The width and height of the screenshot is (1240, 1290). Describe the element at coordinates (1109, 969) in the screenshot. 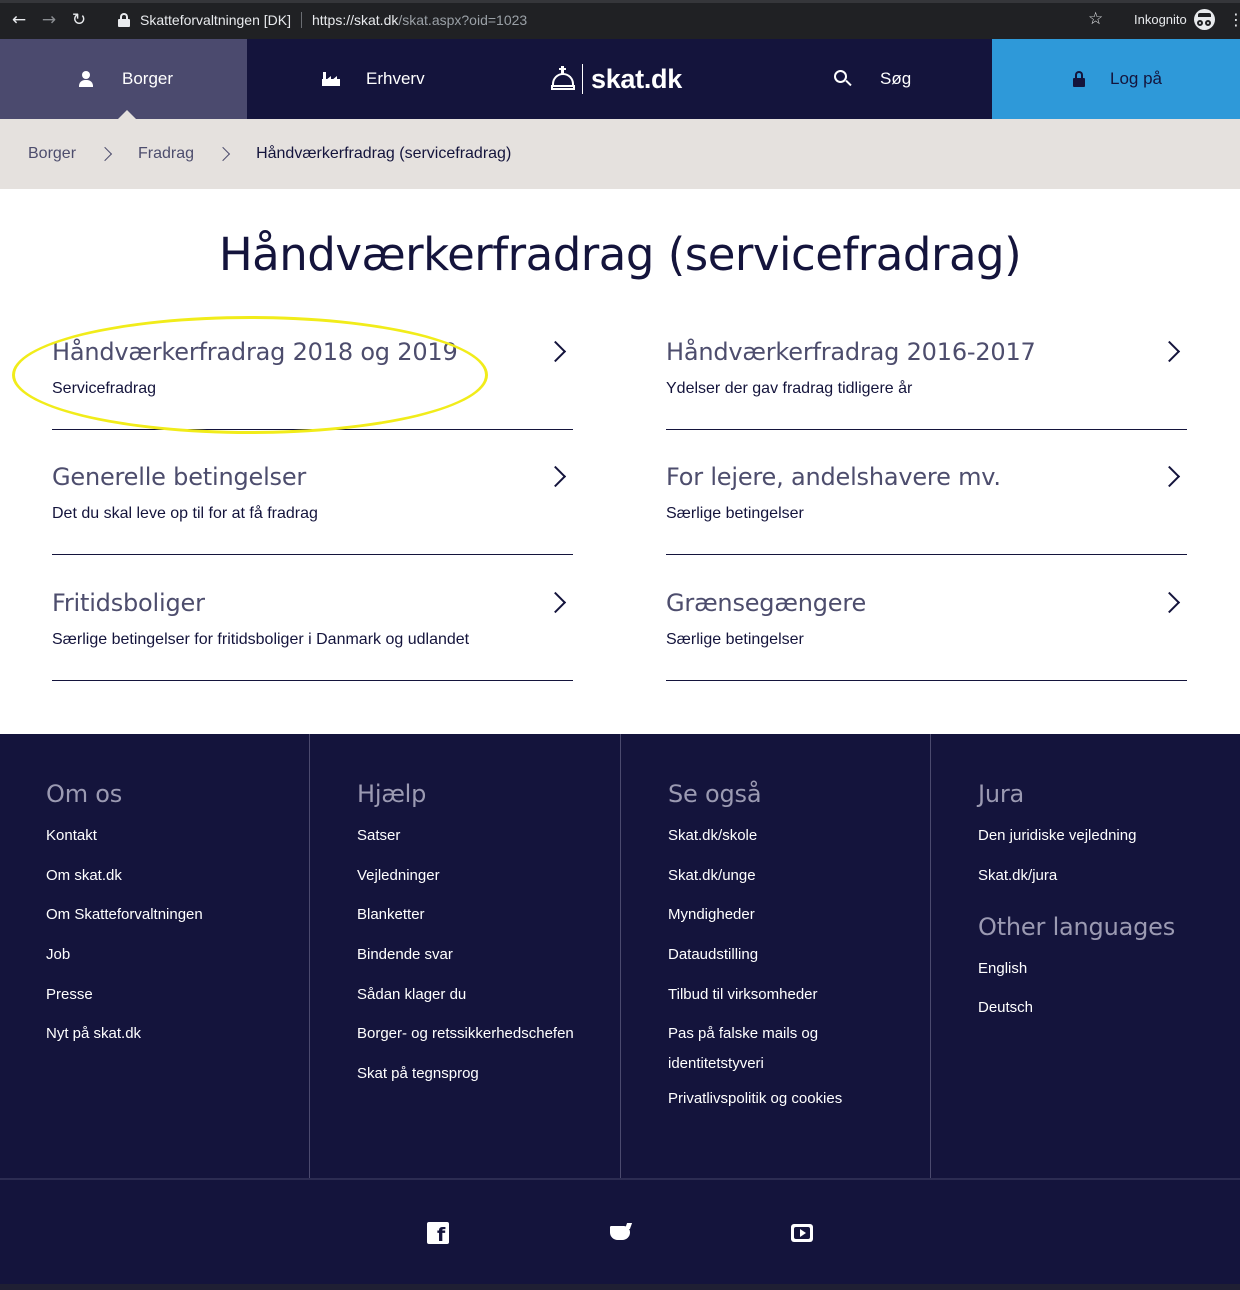

I see `footer-link-english: English` at that location.